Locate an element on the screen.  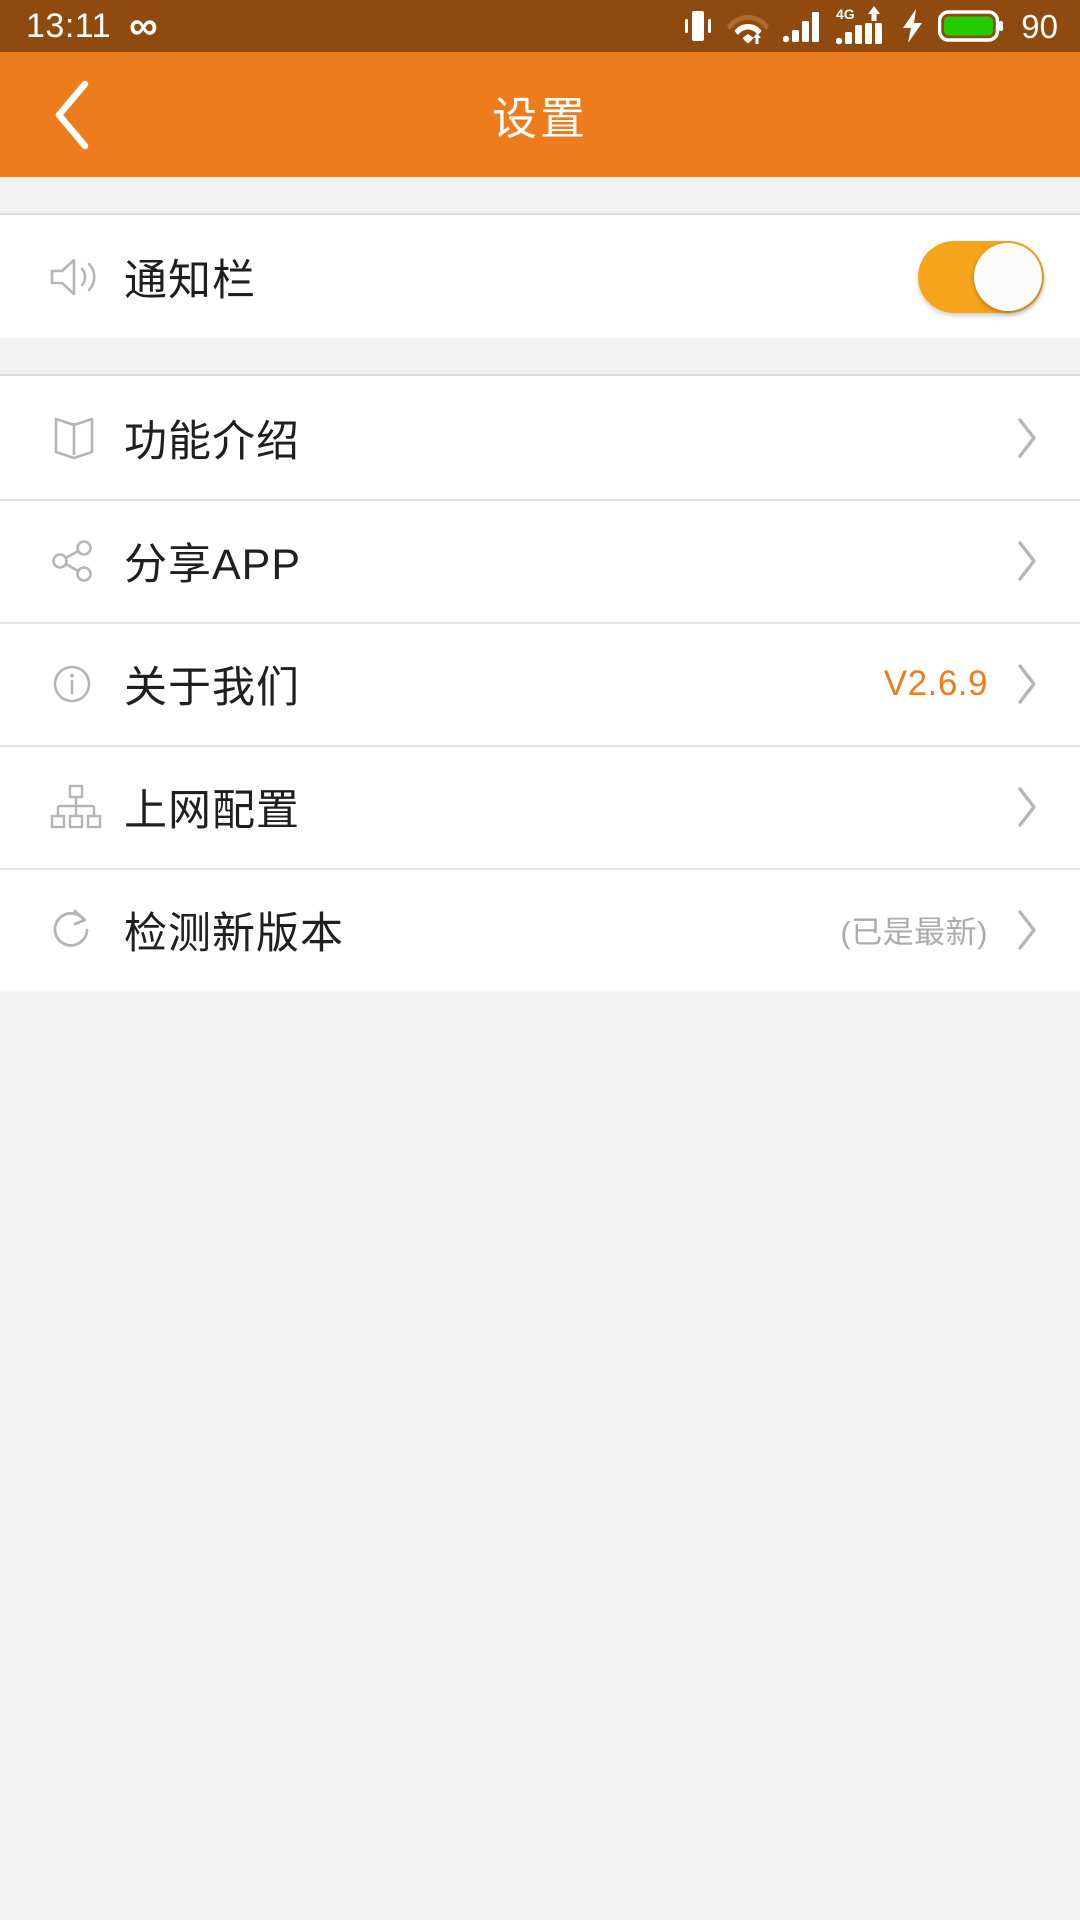
status-bar-left: 13:11 ∞ is located at coordinates (92, 26).